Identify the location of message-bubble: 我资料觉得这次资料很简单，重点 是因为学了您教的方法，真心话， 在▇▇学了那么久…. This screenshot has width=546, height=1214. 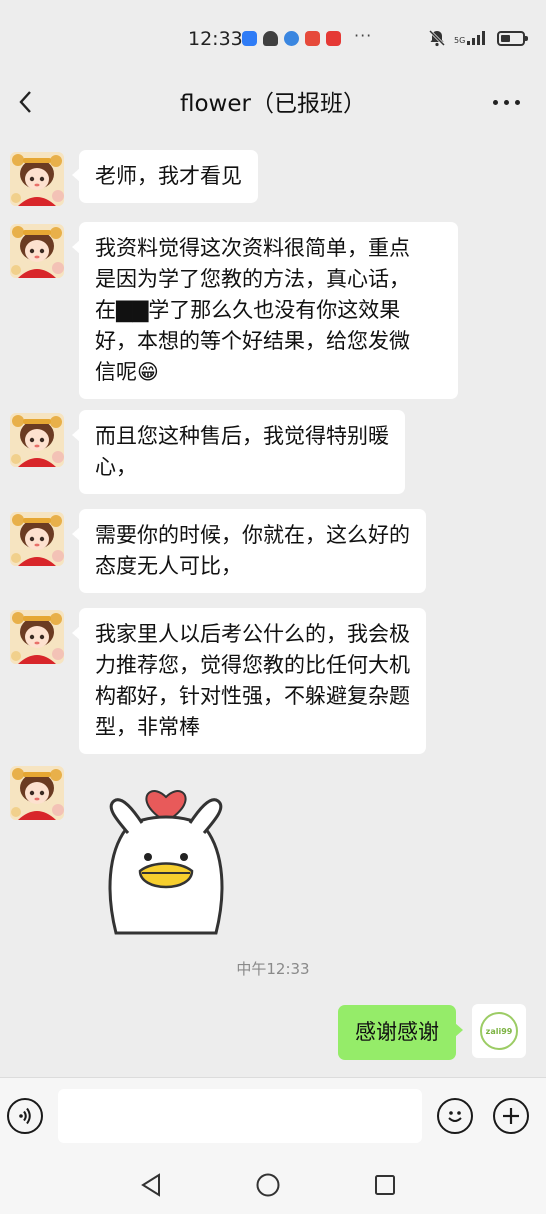
(265, 310).